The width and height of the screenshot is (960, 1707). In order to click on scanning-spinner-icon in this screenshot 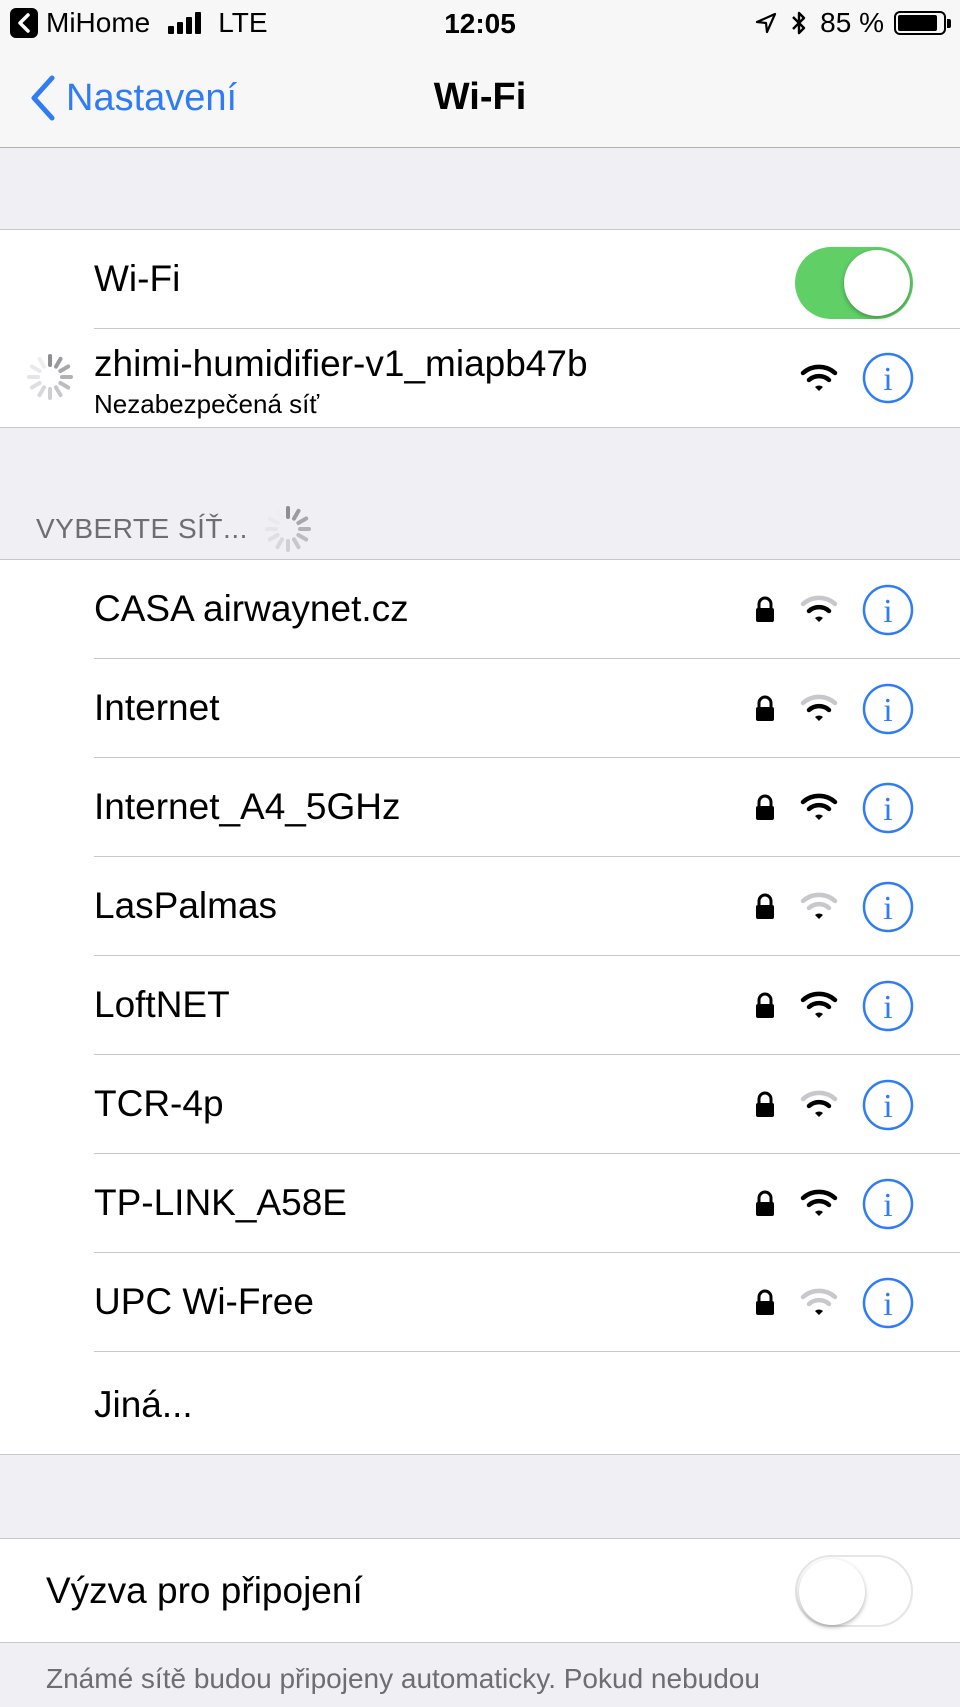, I will do `click(287, 529)`.